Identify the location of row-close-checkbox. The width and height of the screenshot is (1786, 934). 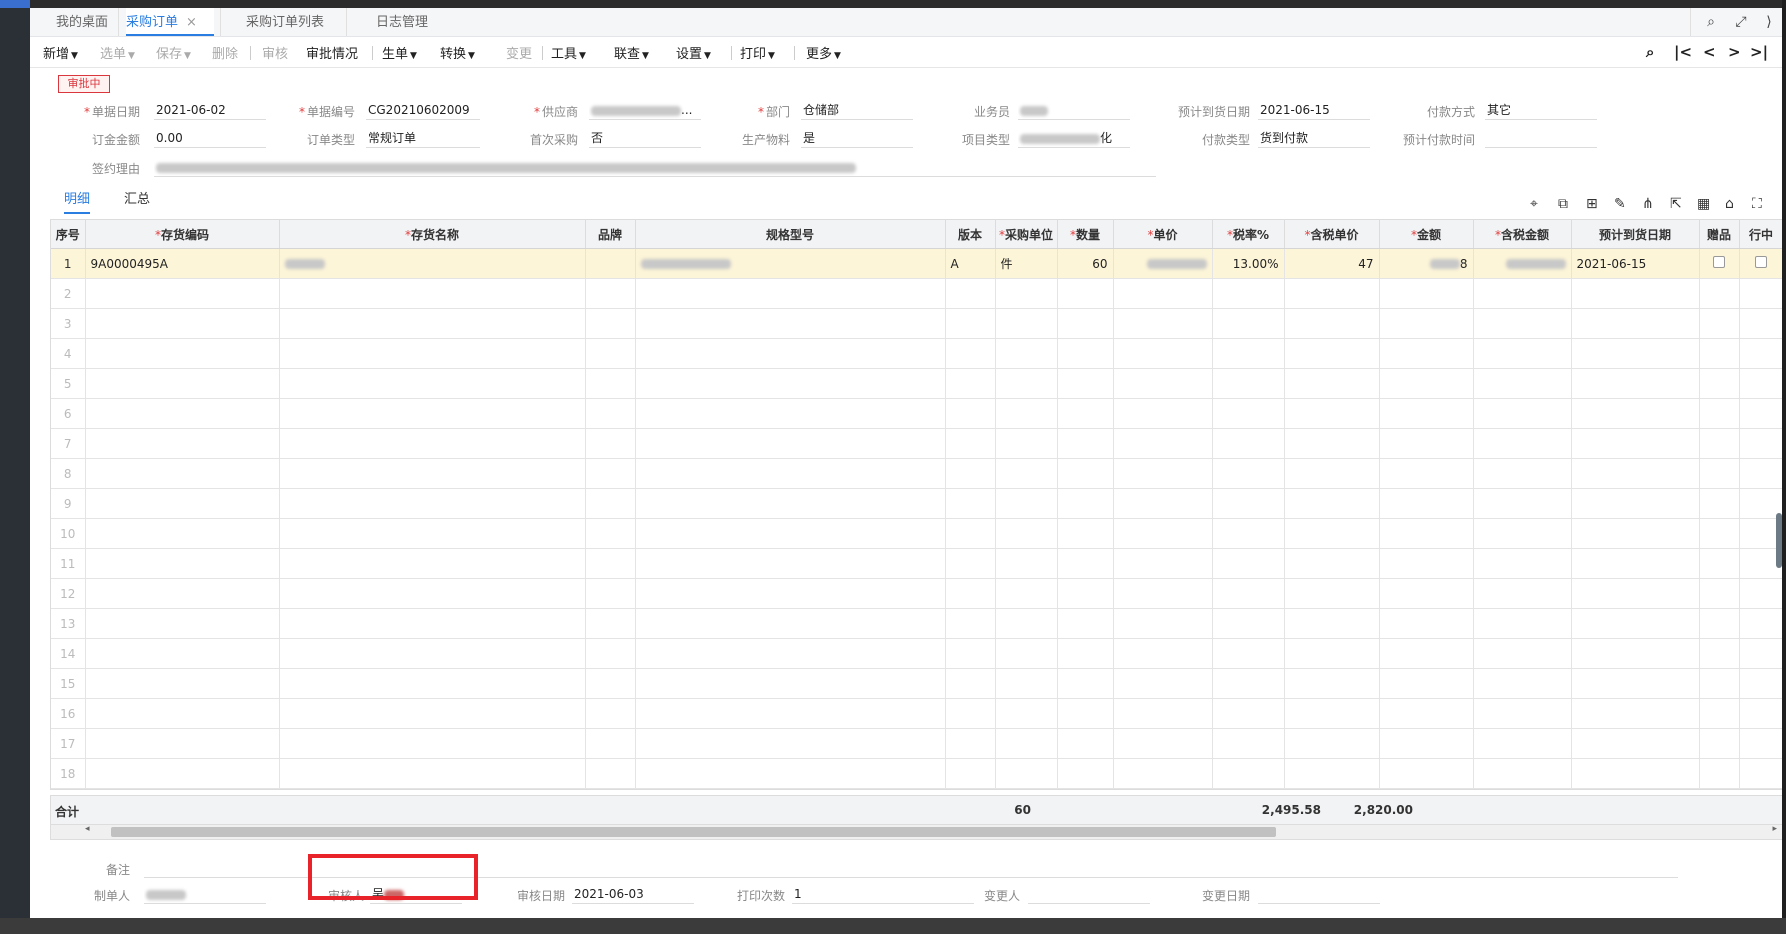
(1761, 262).